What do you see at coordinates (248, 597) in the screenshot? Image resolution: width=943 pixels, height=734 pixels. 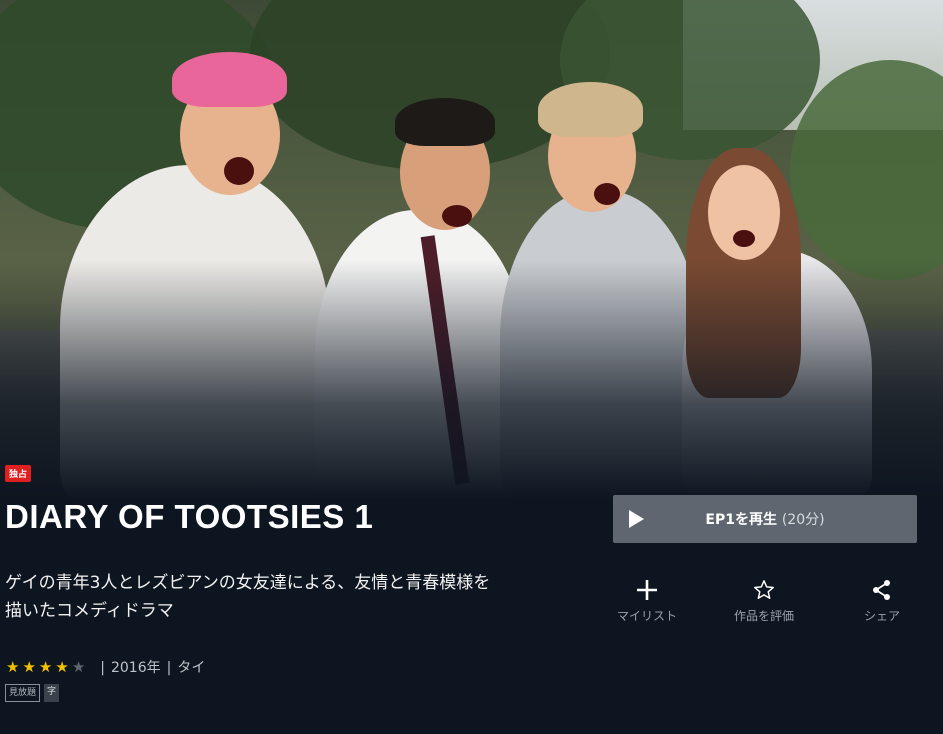 I see `description: ゲイの青年3人とレズビアンの女友達による、友情と青春模様を描いたコメディドラマ` at bounding box center [248, 597].